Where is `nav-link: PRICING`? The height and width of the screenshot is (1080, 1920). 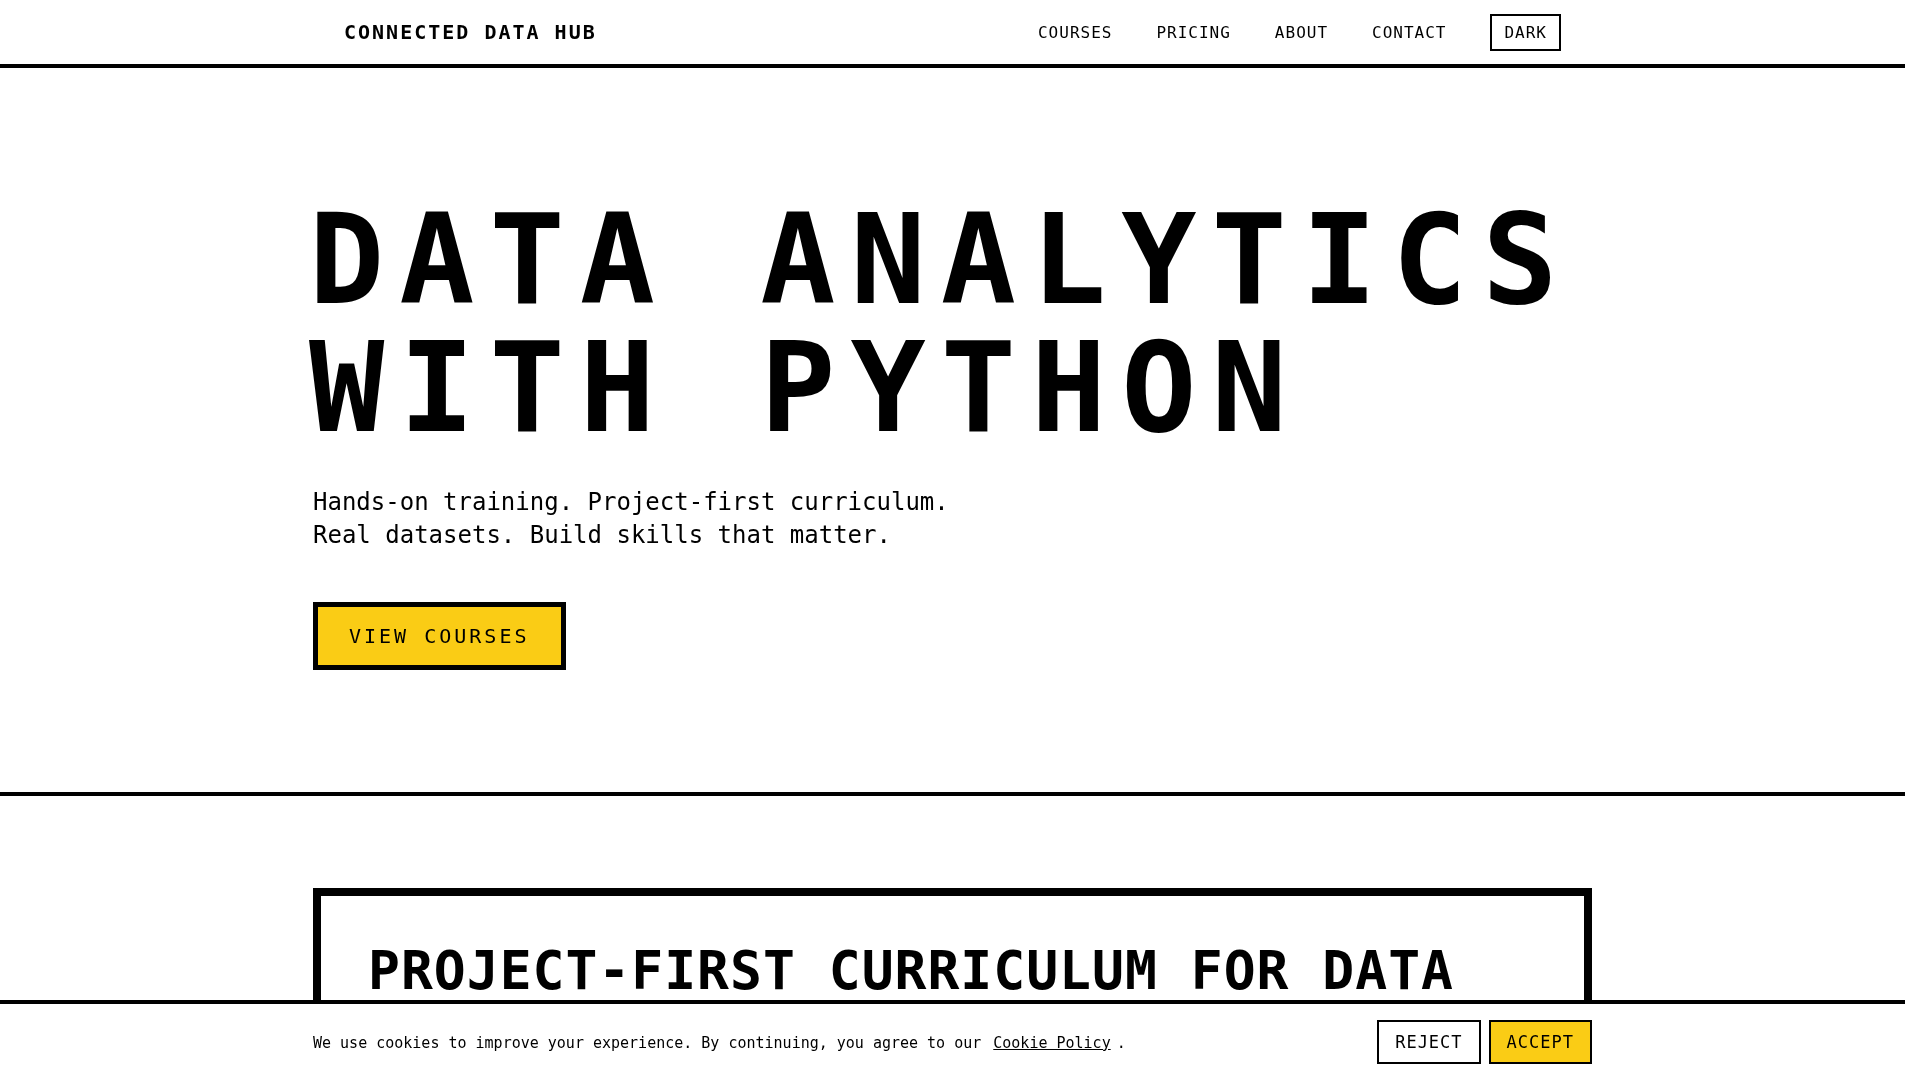
nav-link: PRICING is located at coordinates (1193, 32).